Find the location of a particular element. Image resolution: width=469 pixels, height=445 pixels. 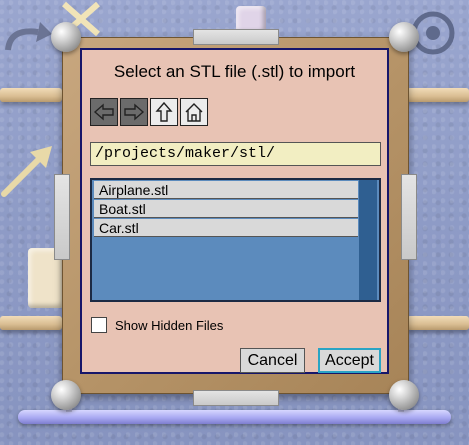

file-list-item: Airplane.stl is located at coordinates (226, 190).